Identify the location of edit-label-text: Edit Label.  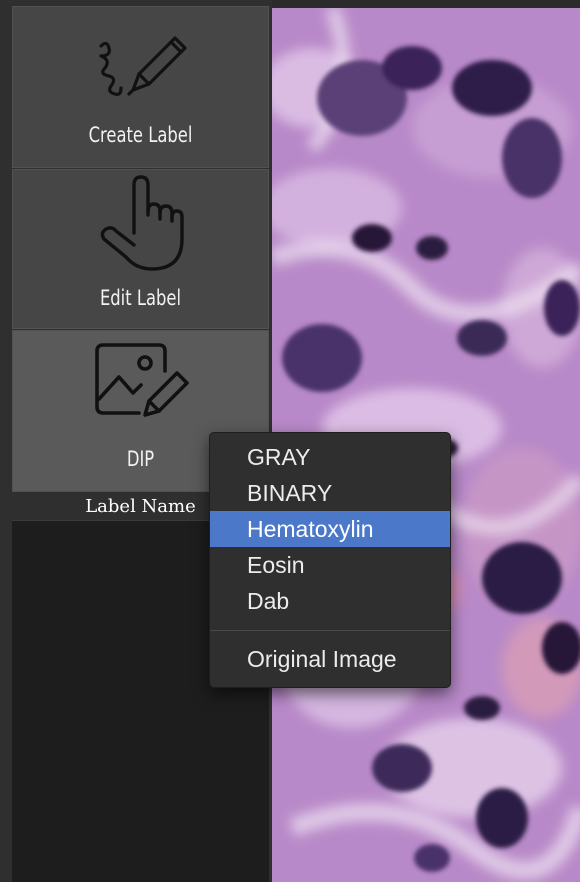
(140, 298).